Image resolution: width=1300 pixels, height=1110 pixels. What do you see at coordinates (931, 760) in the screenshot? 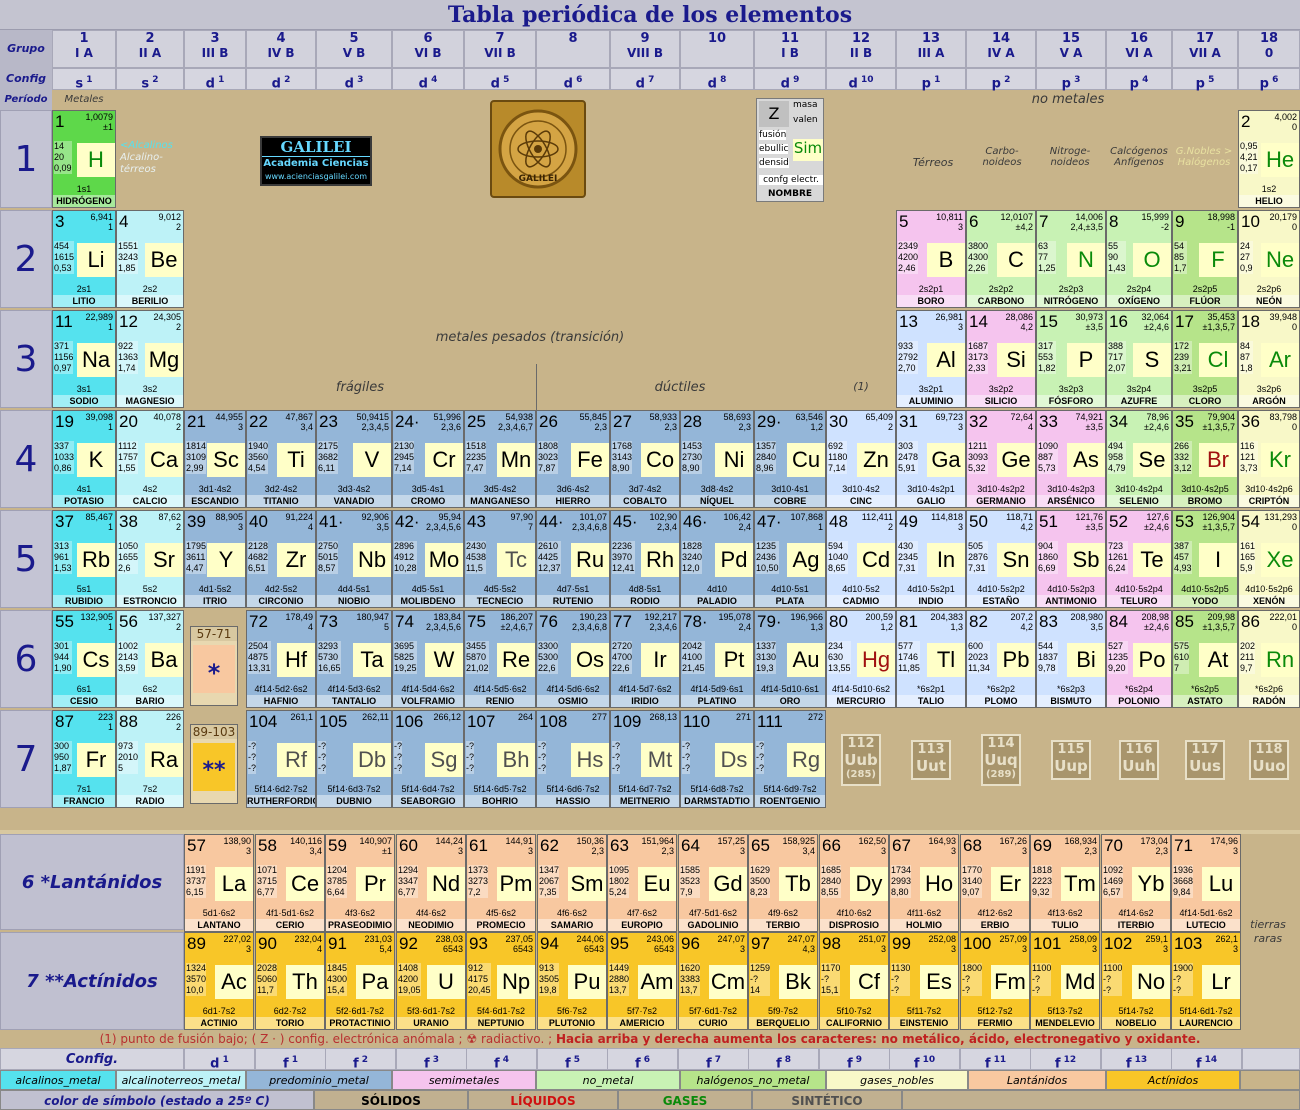
I see `element-Uut: 113 Uut` at bounding box center [931, 760].